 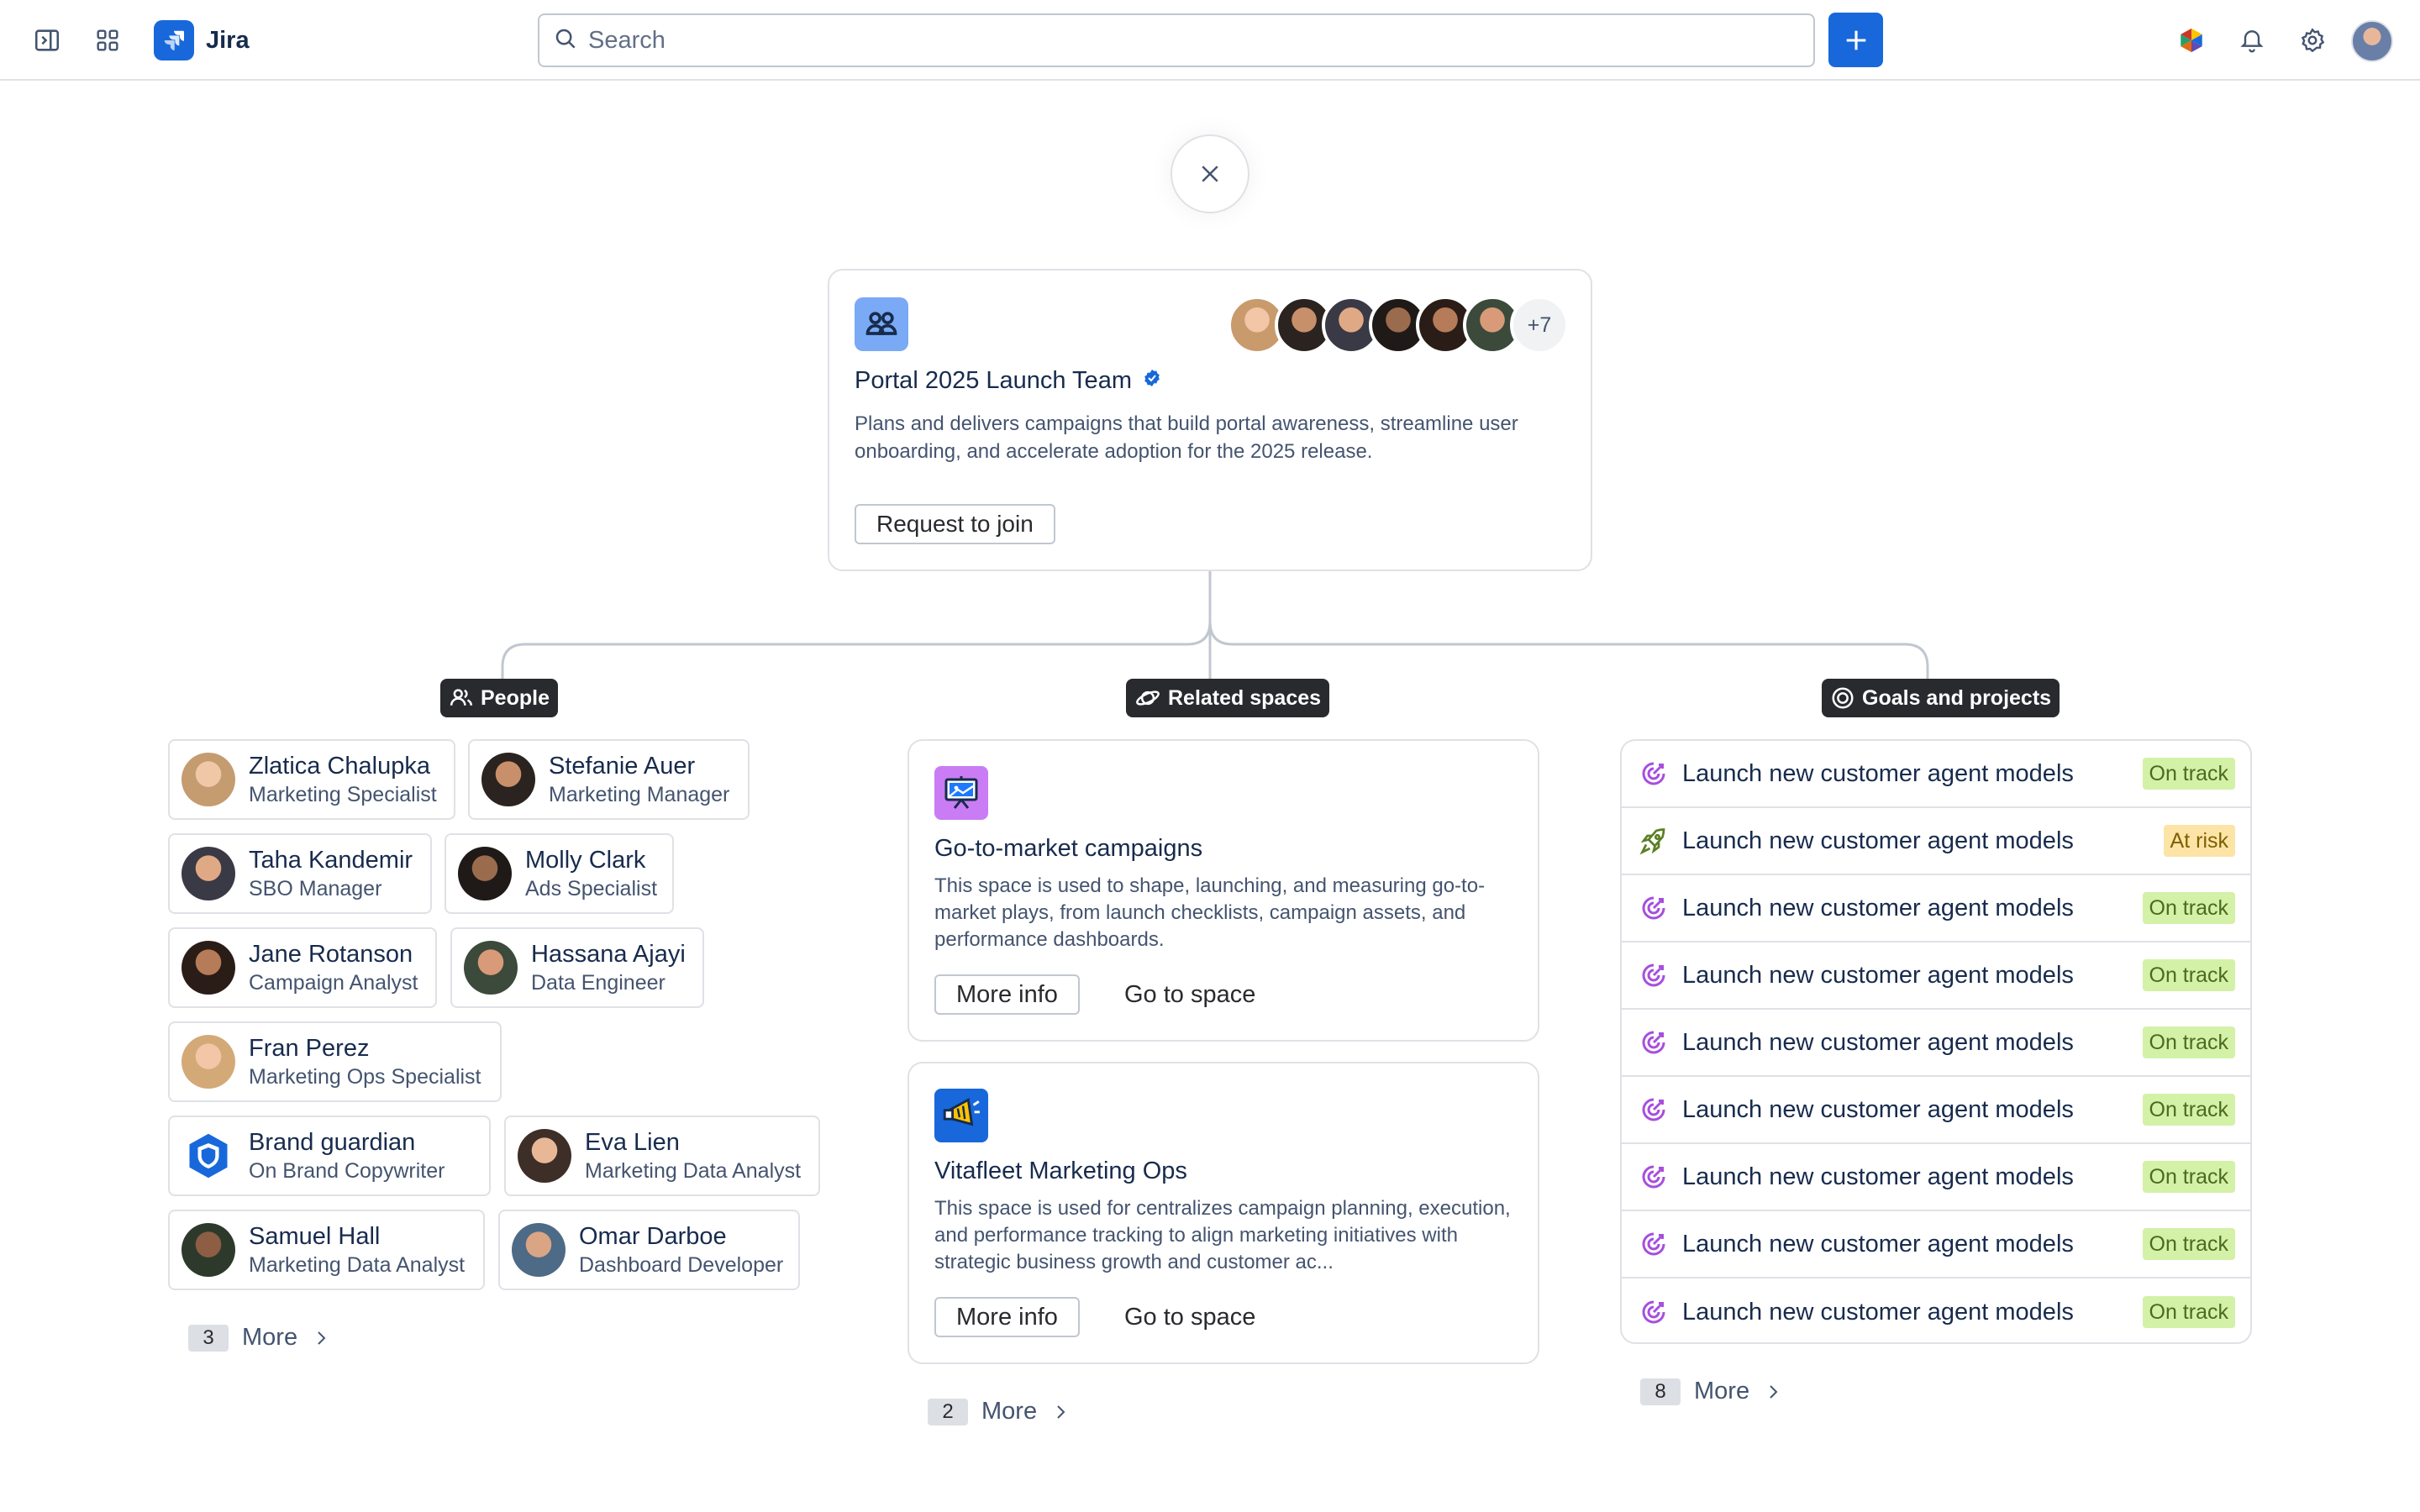 What do you see at coordinates (961, 1115) in the screenshot?
I see `megaphone-space-icon` at bounding box center [961, 1115].